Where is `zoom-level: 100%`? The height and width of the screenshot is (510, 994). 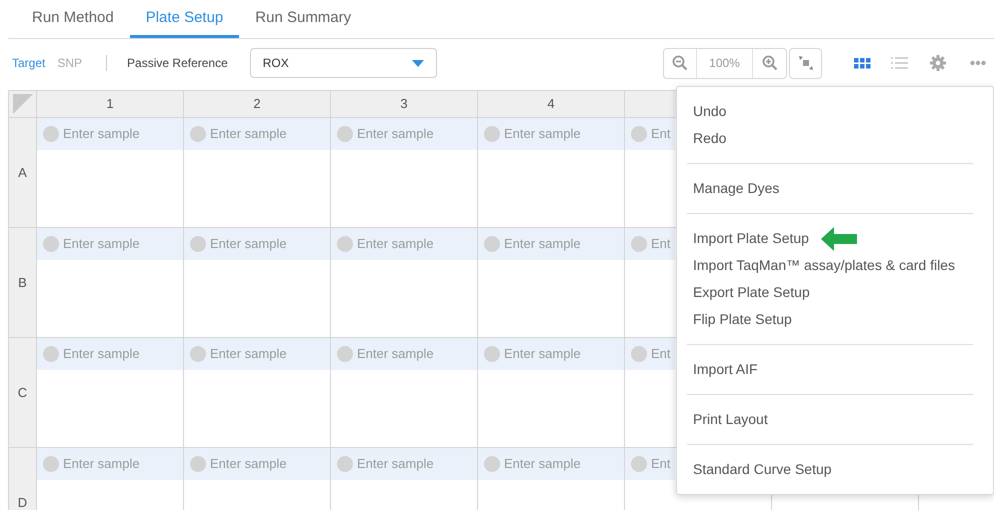
zoom-level: 100% is located at coordinates (725, 63).